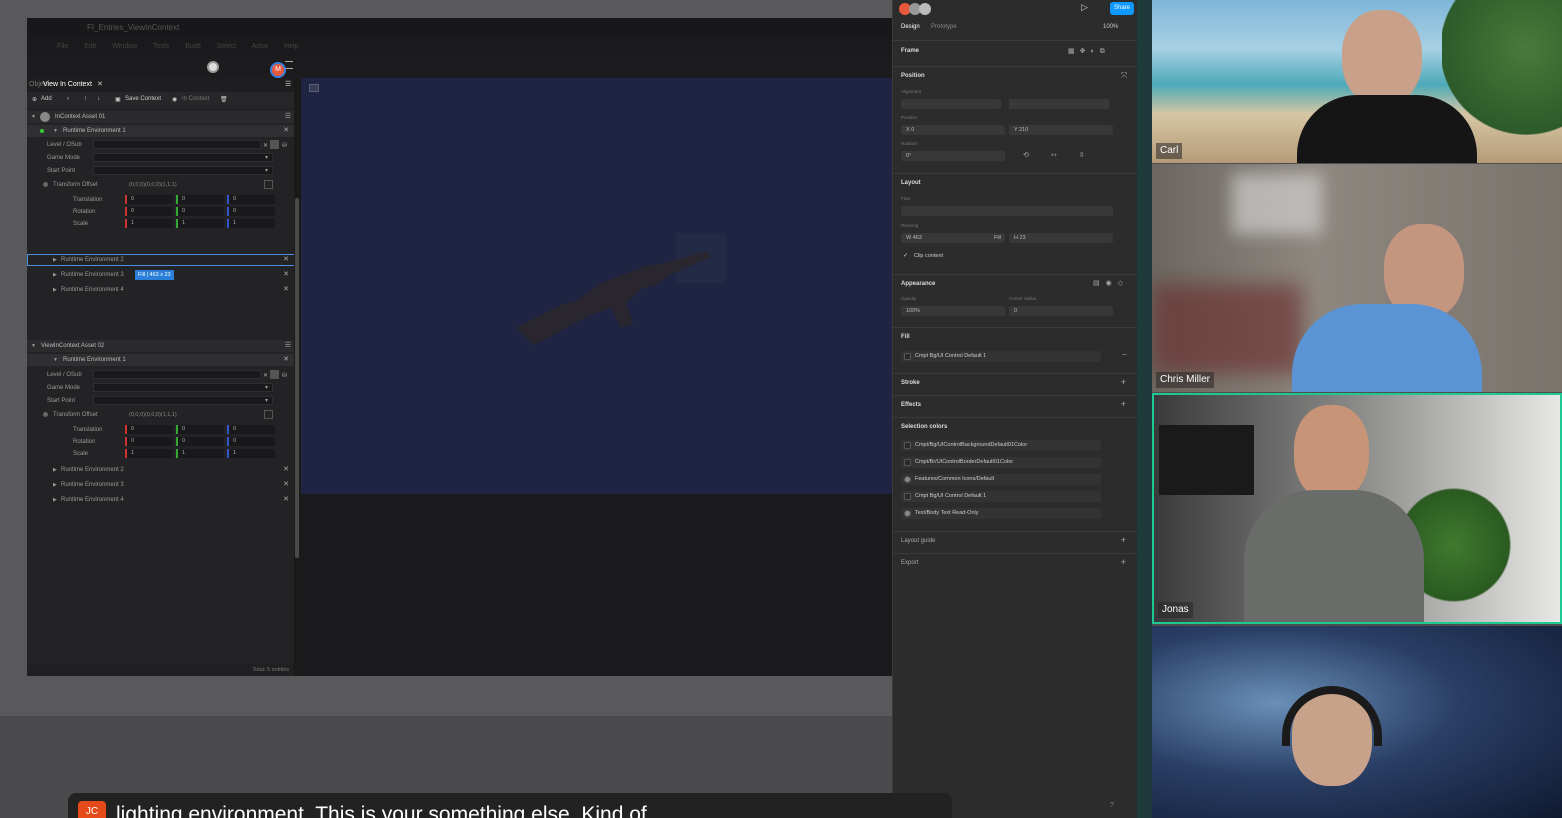 This screenshot has width=1562, height=818. I want to click on corner-radius-input: 0, so click(1061, 311).